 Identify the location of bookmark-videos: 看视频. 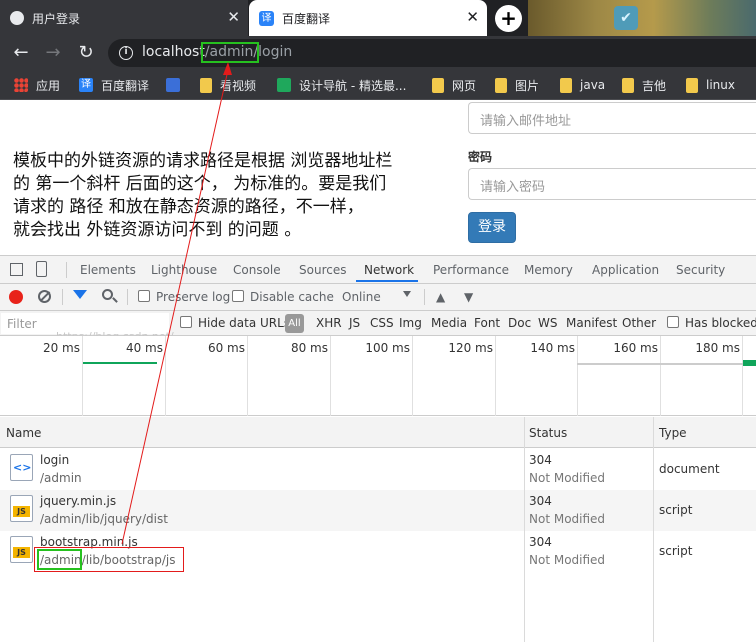
(228, 85).